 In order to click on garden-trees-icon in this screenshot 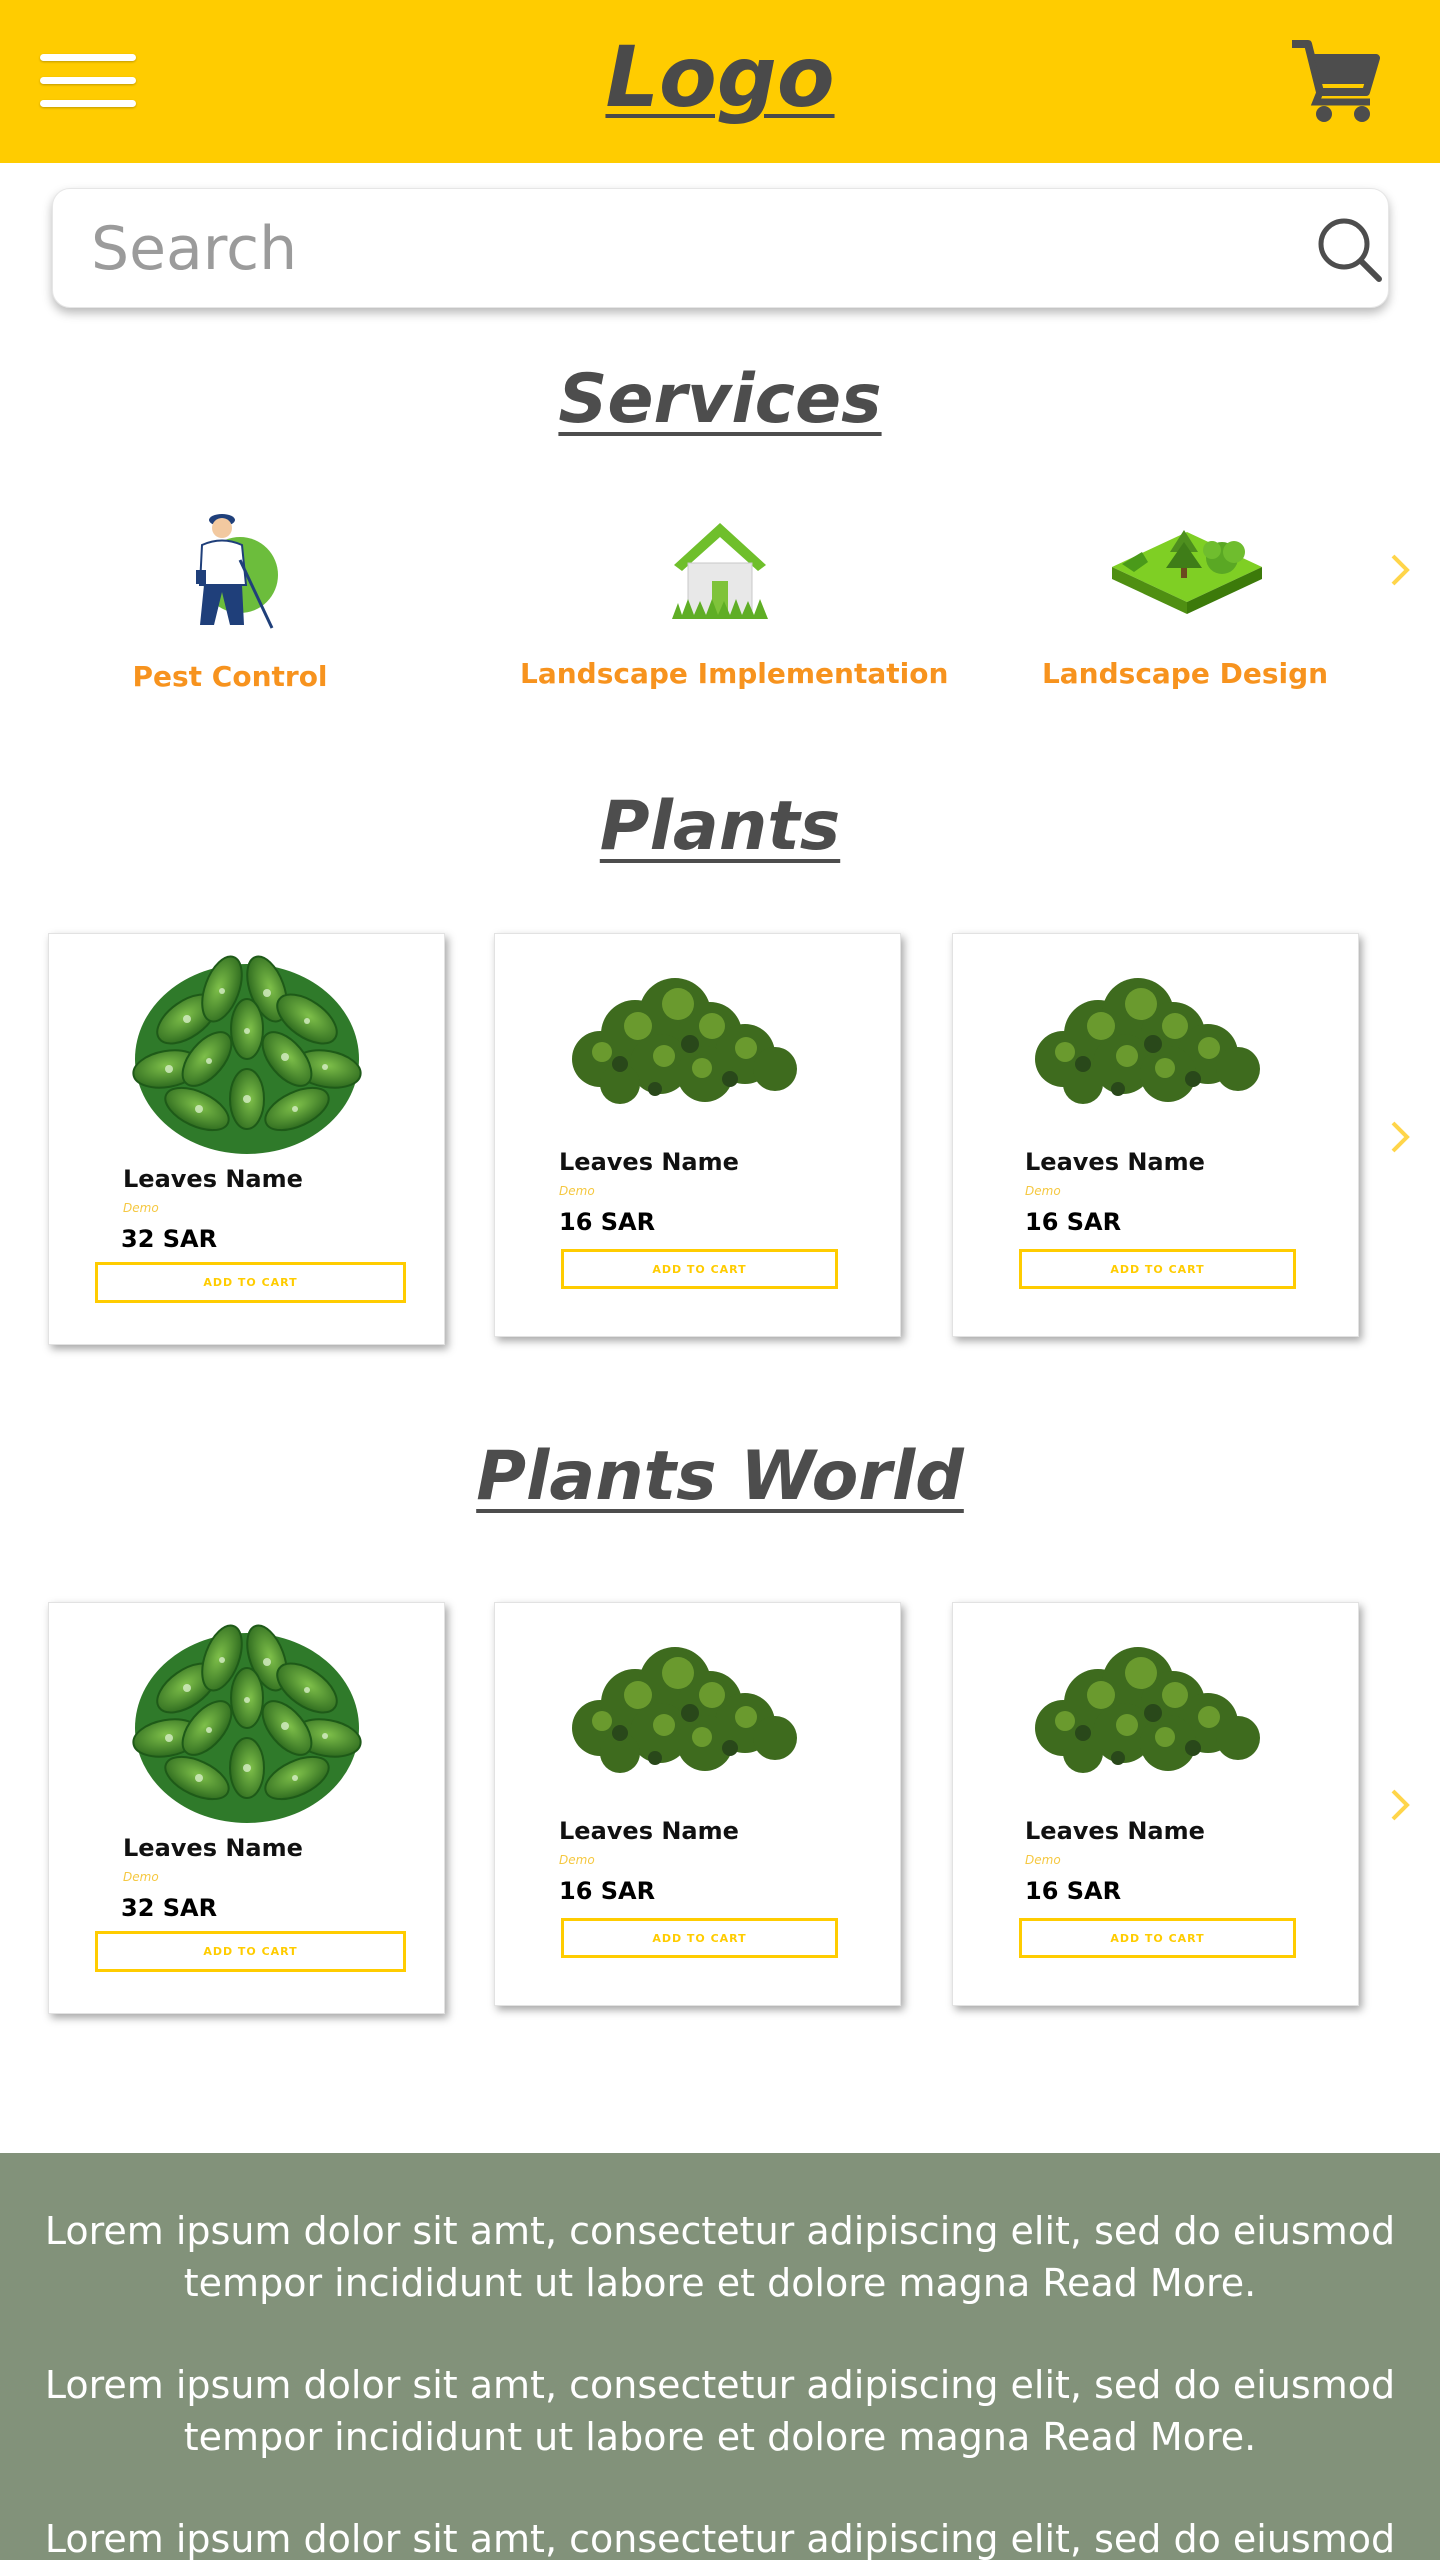, I will do `click(1187, 572)`.